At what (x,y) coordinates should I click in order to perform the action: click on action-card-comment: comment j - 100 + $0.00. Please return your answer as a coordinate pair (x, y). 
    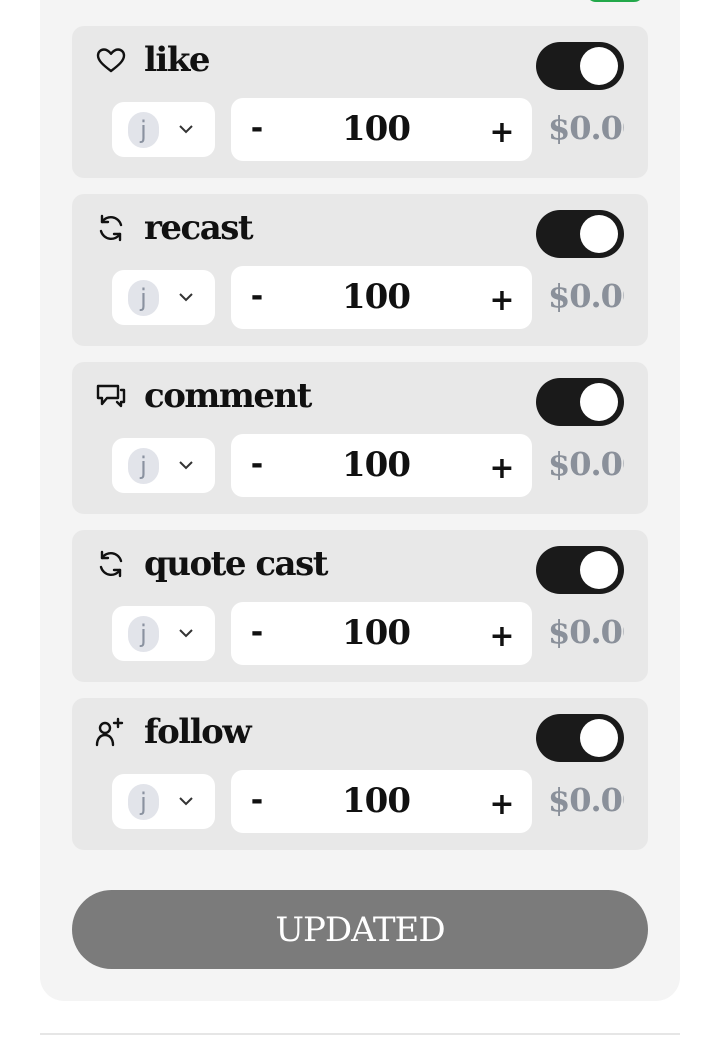
    Looking at the image, I should click on (360, 438).